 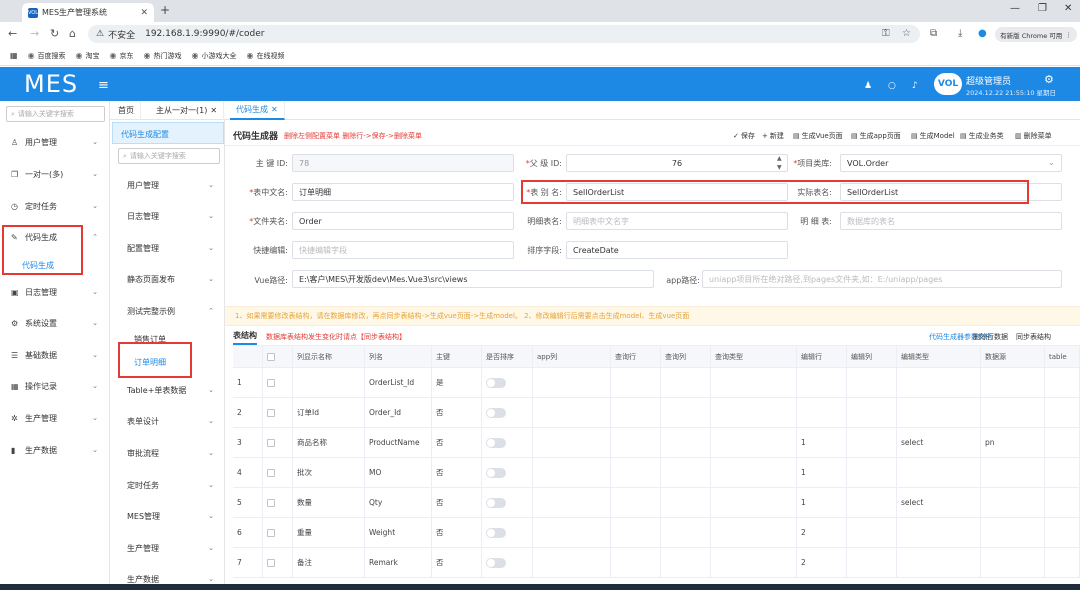 What do you see at coordinates (892, 86) in the screenshot?
I see `theme-icon: ○` at bounding box center [892, 86].